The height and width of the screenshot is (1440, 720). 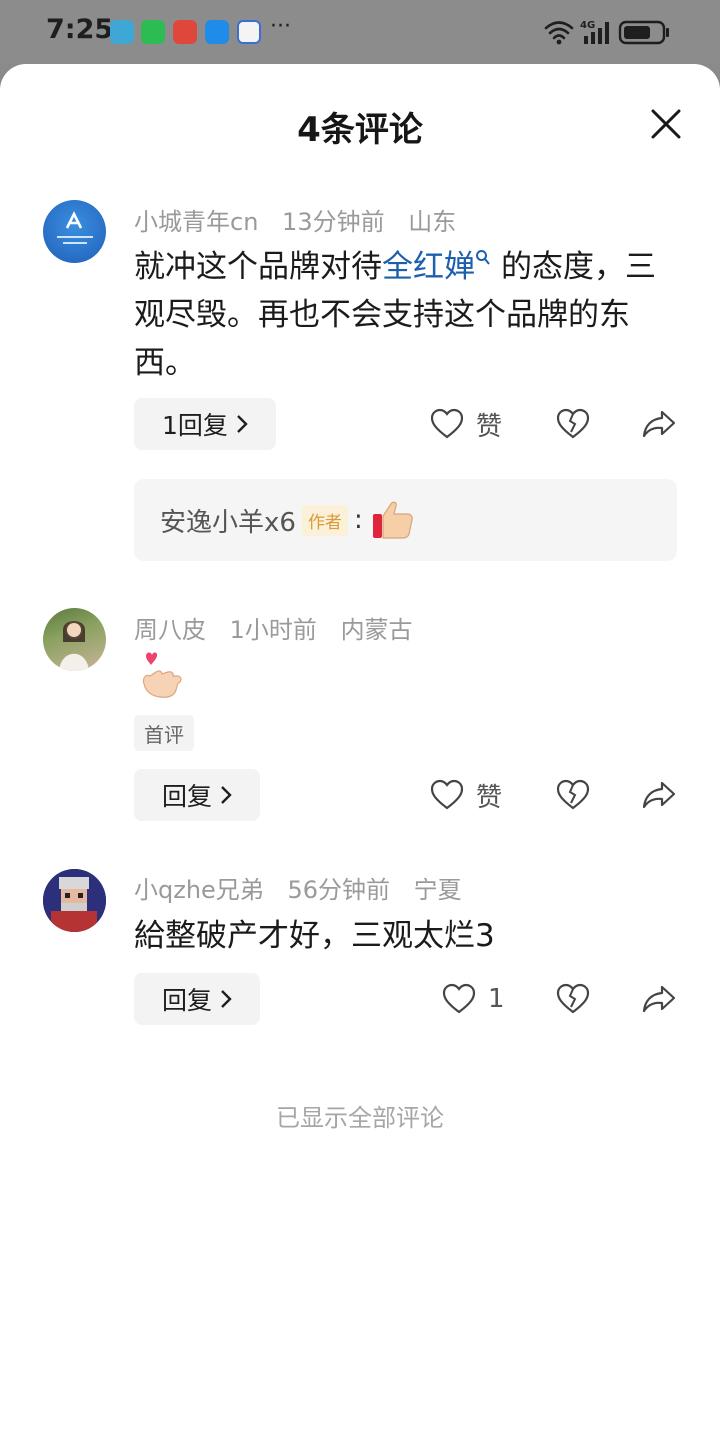 What do you see at coordinates (314, 936) in the screenshot?
I see `comment-text: 給整破产才好，三观太烂3` at bounding box center [314, 936].